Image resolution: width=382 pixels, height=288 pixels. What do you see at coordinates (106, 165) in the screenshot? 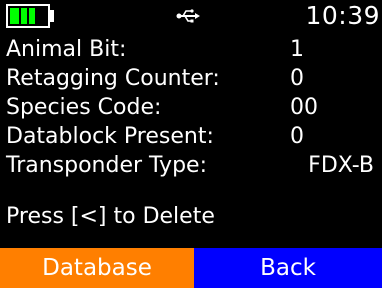
I see `detail-label: Transponder Type:` at bounding box center [106, 165].